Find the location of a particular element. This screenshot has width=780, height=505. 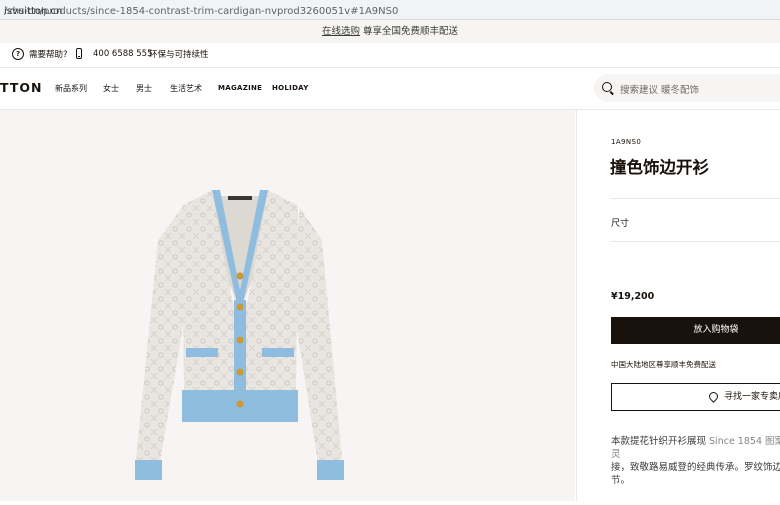

help-link: ? 需要帮助? is located at coordinates (40, 54).